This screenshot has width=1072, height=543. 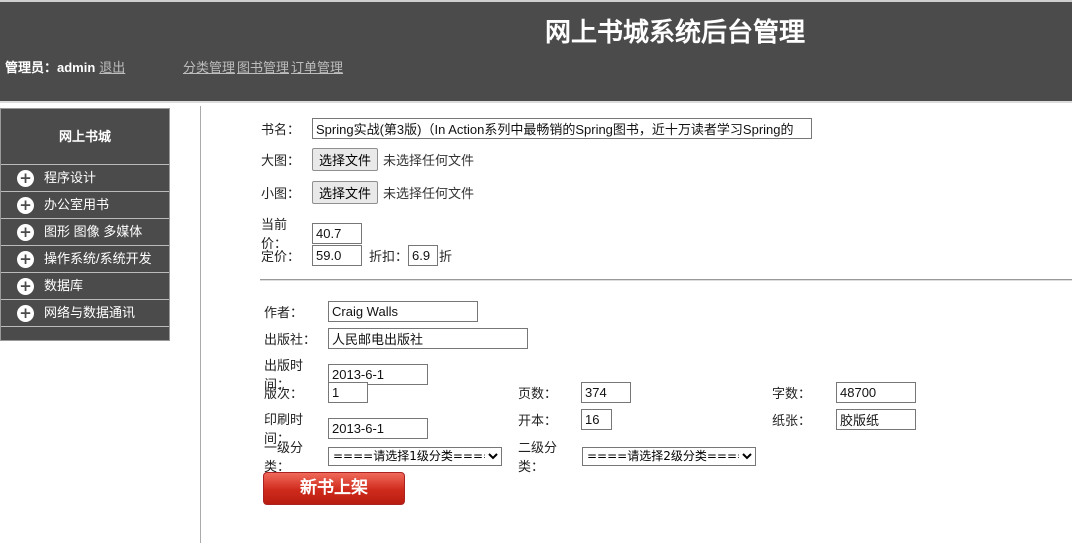 I want to click on edition-input, so click(x=348, y=392).